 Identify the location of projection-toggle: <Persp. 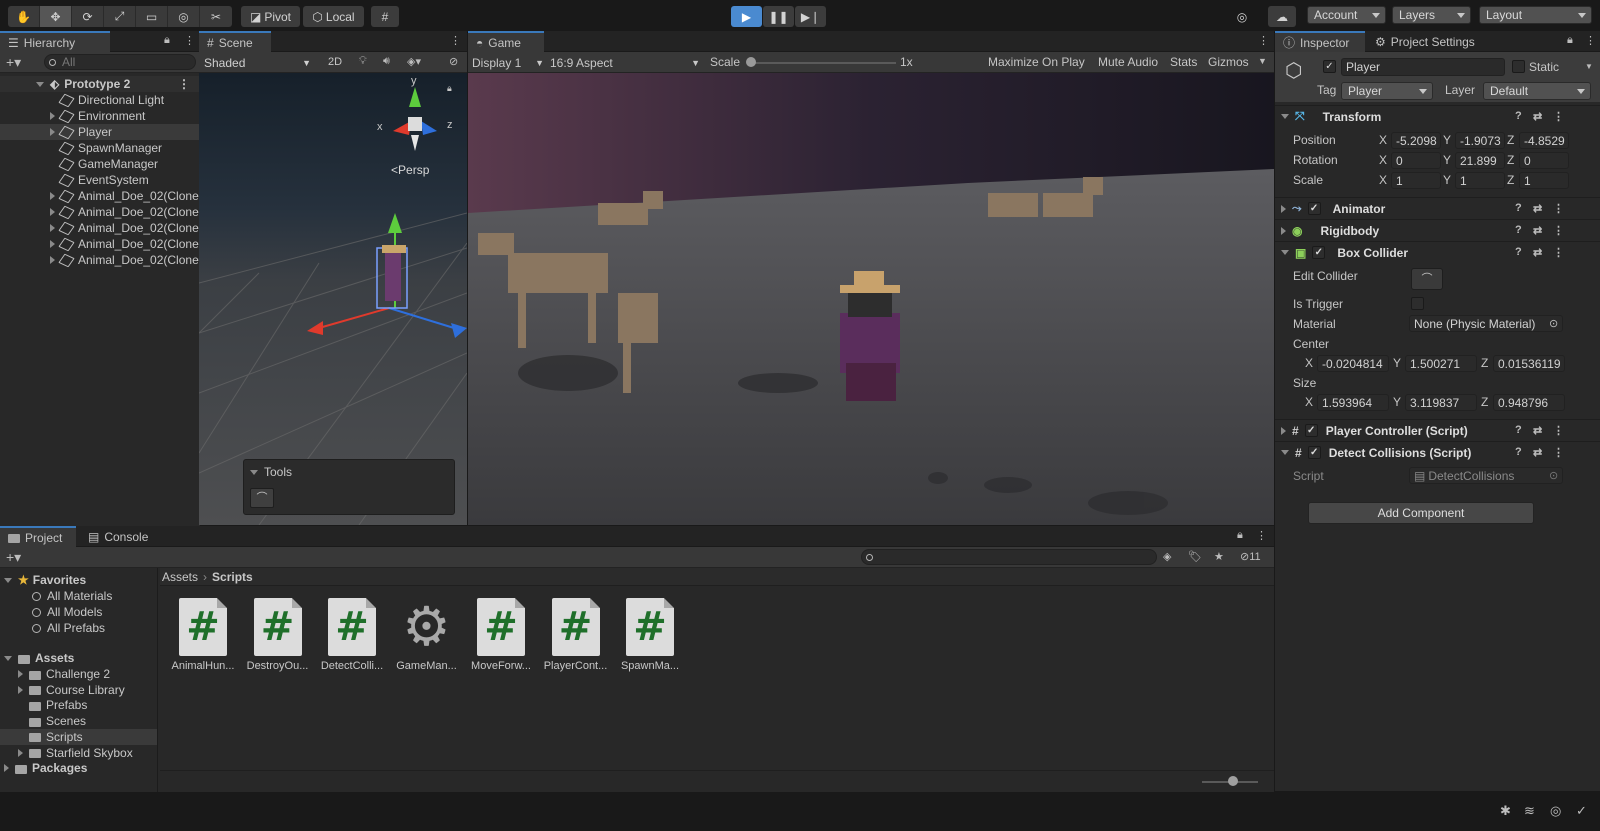
(410, 170).